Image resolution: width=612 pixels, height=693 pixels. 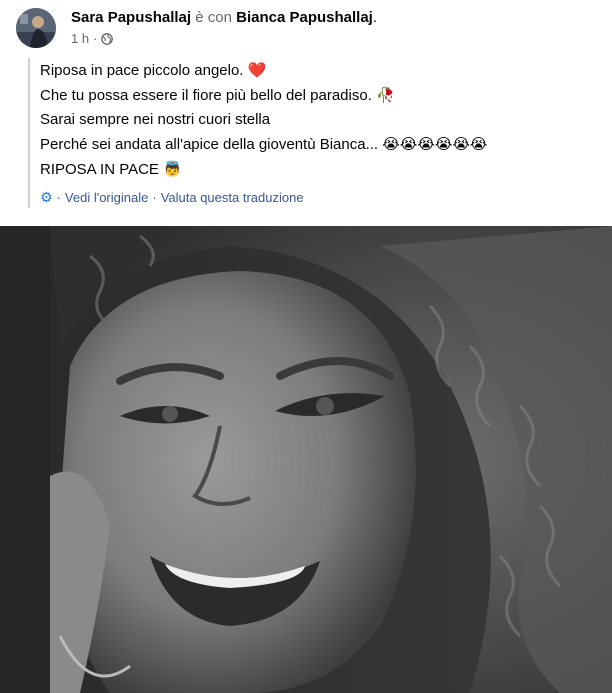 I want to click on tagged-suffix: ., so click(x=375, y=17).